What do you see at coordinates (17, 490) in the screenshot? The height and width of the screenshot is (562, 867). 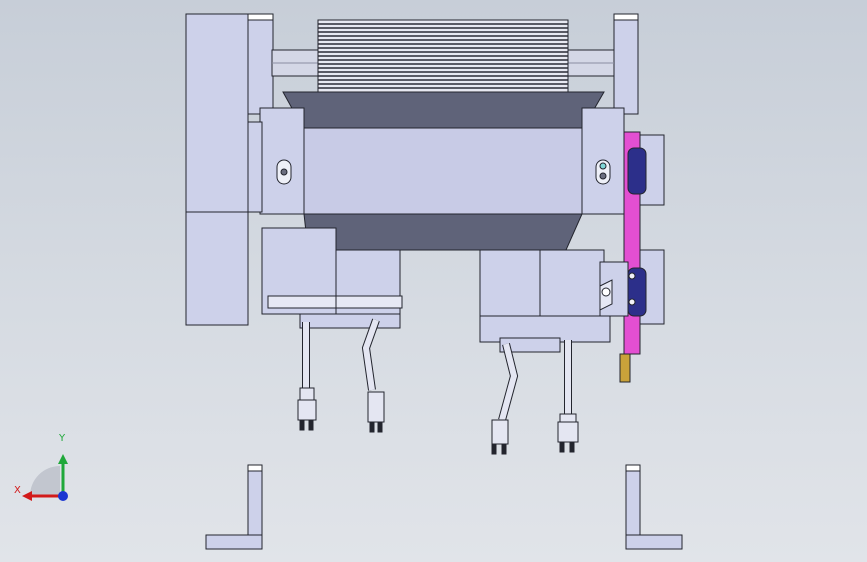 I see `x-axis-label: X` at bounding box center [17, 490].